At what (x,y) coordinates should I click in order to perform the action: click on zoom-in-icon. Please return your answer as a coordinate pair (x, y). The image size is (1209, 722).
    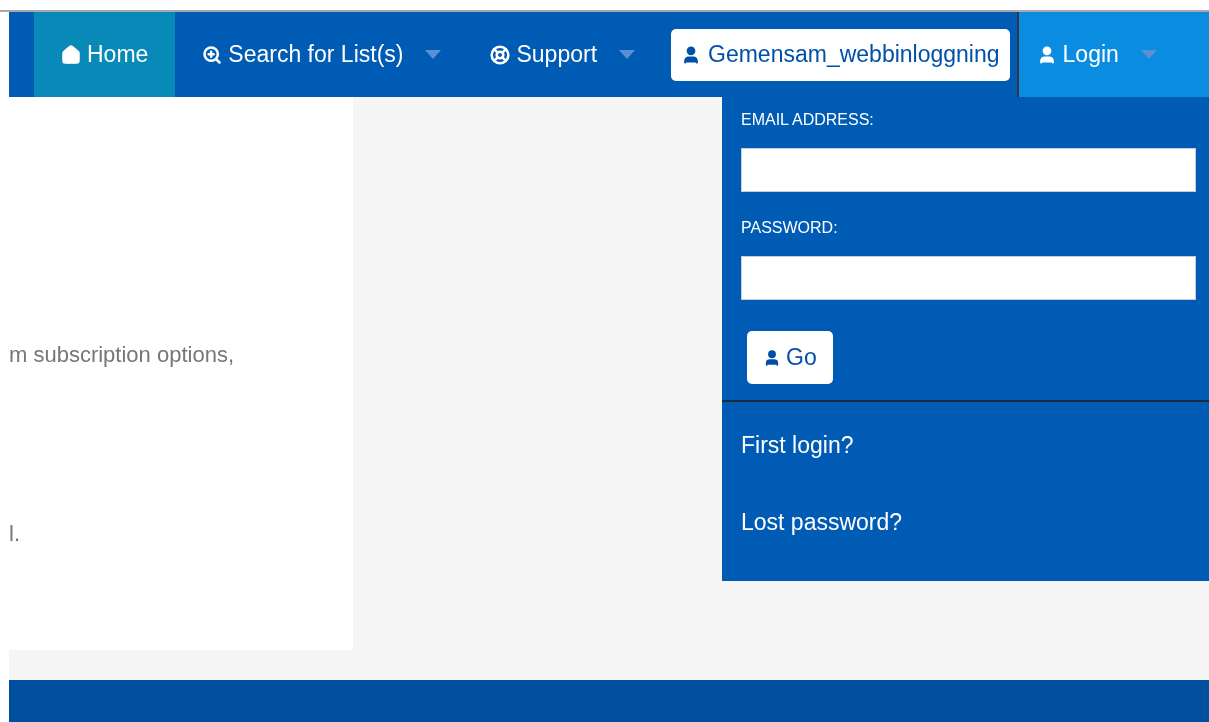
    Looking at the image, I should click on (212, 54).